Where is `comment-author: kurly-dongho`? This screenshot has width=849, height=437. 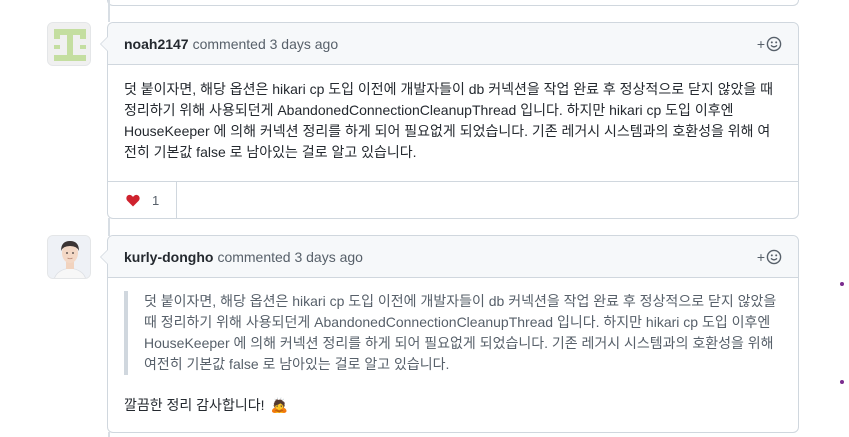 comment-author: kurly-dongho is located at coordinates (168, 257).